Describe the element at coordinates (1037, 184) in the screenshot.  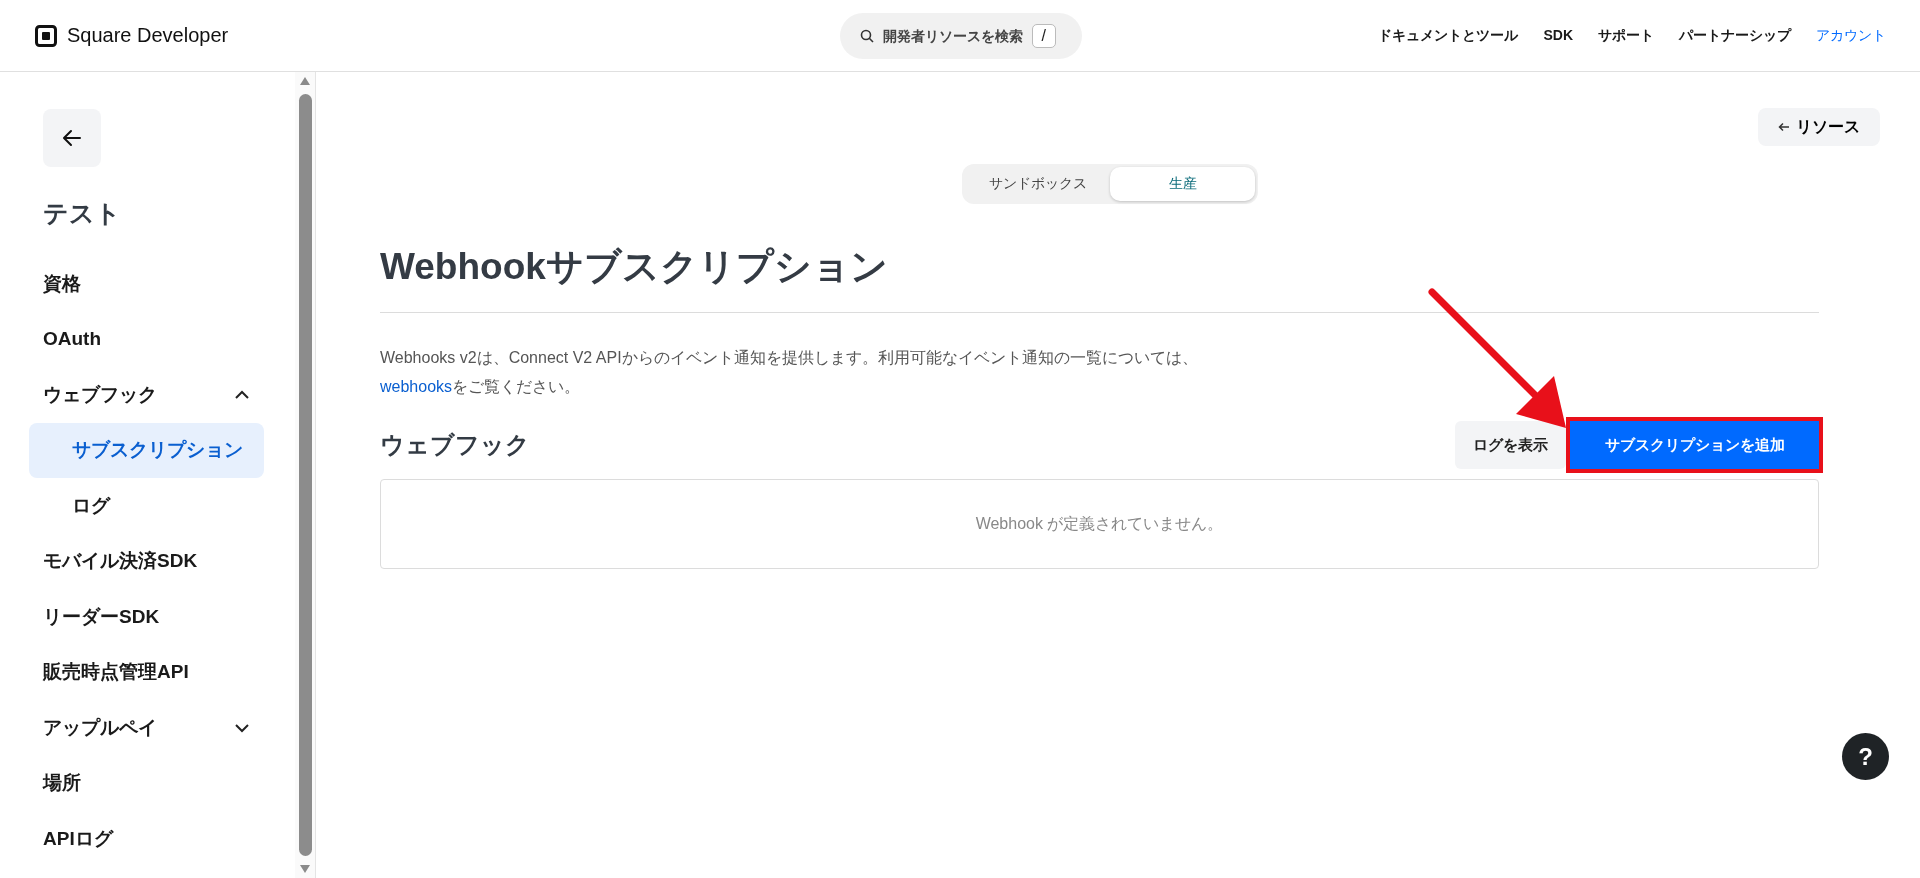
I see `environment-tab: サンドボックス` at that location.